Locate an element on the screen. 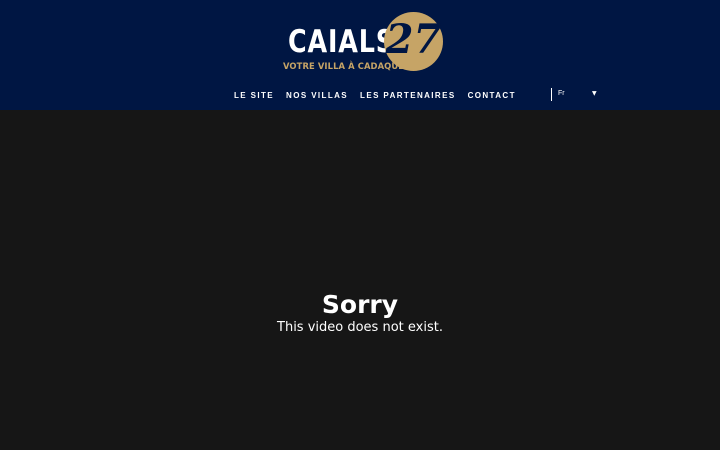 The image size is (720, 450). language-selected-value: Fr is located at coordinates (561, 93).